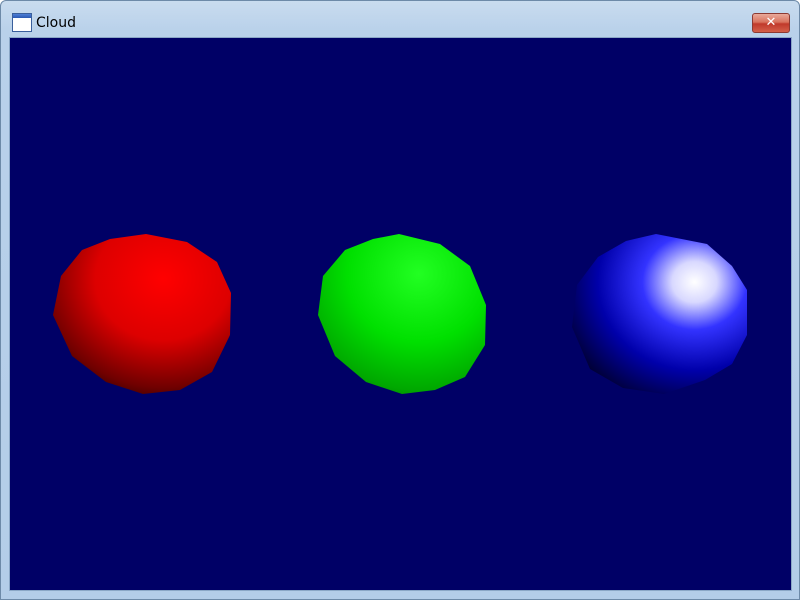  I want to click on close-button: ✕, so click(771, 23).